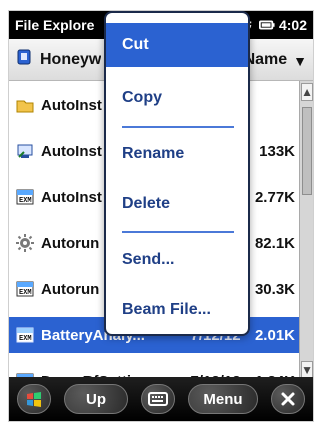 The height and width of the screenshot is (430, 323). Describe the element at coordinates (142, 97) in the screenshot. I see `menu-item-label: Copy` at that location.